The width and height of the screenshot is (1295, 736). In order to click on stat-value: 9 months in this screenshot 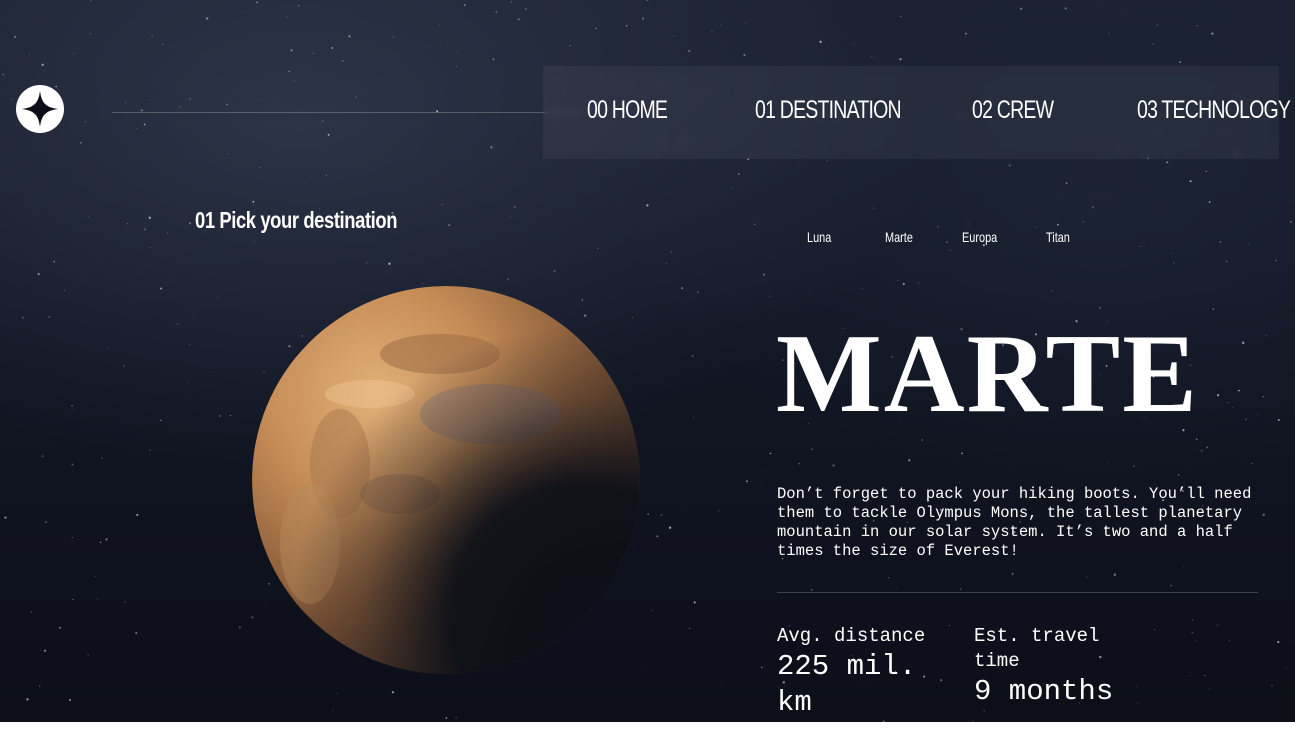, I will do `click(1044, 691)`.